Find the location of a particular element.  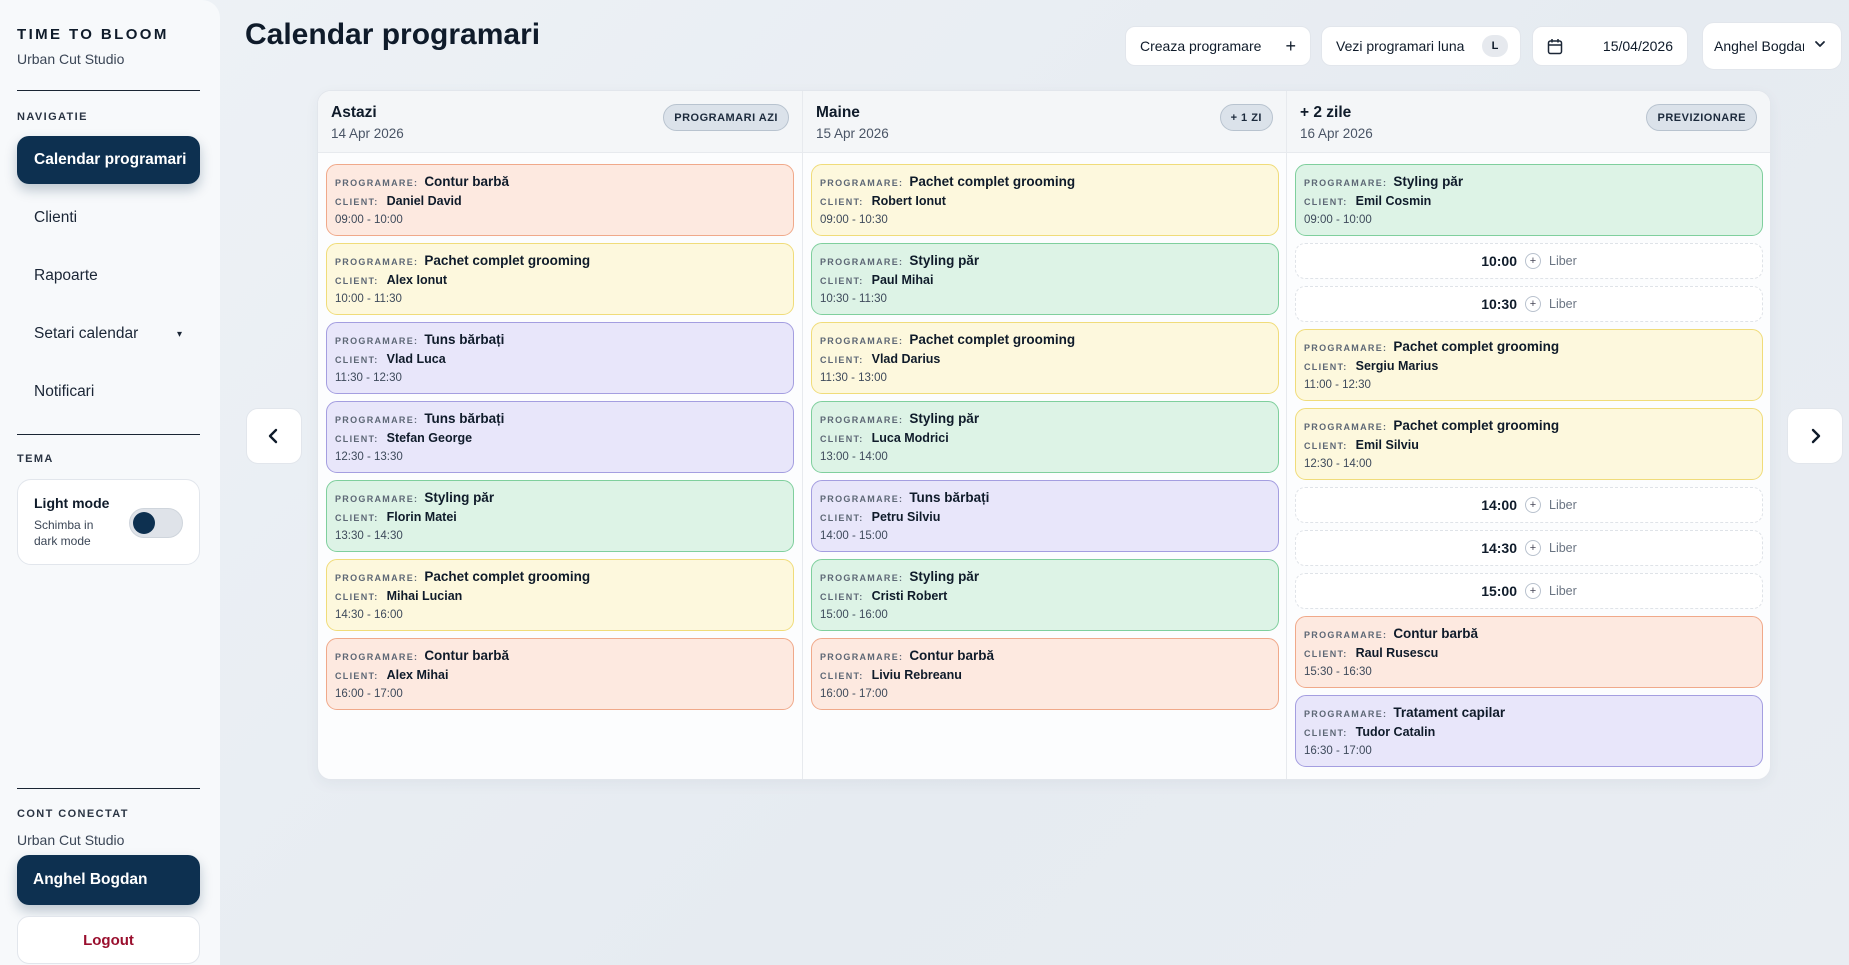

appointment-time: 15:00 - 16:00 is located at coordinates (854, 615).